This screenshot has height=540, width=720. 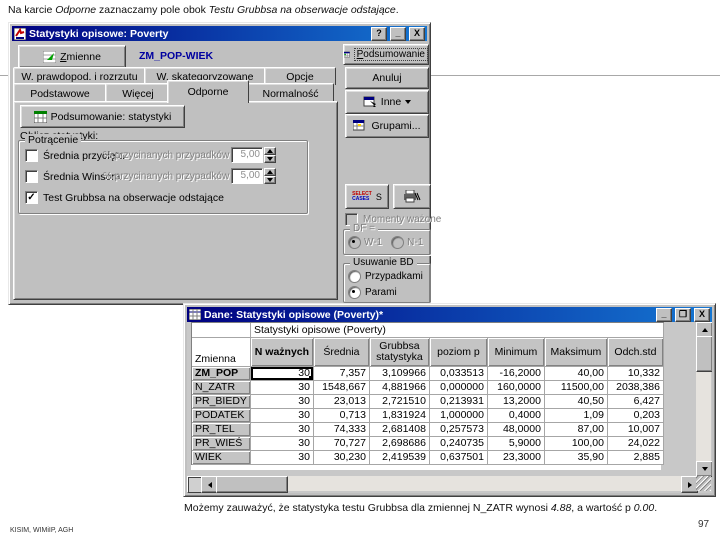 I want to click on cell: 35,90, so click(x=576, y=458).